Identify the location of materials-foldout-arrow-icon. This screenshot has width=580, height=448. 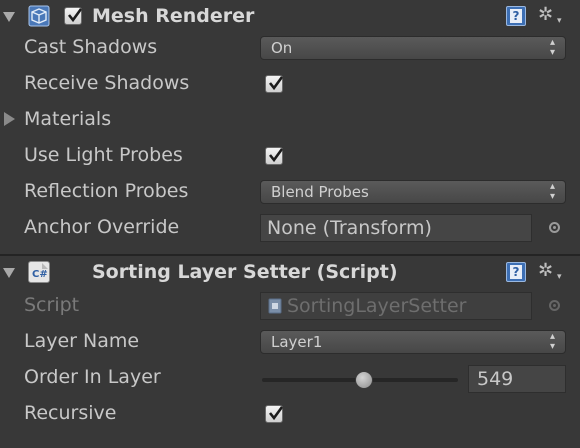
(9, 119).